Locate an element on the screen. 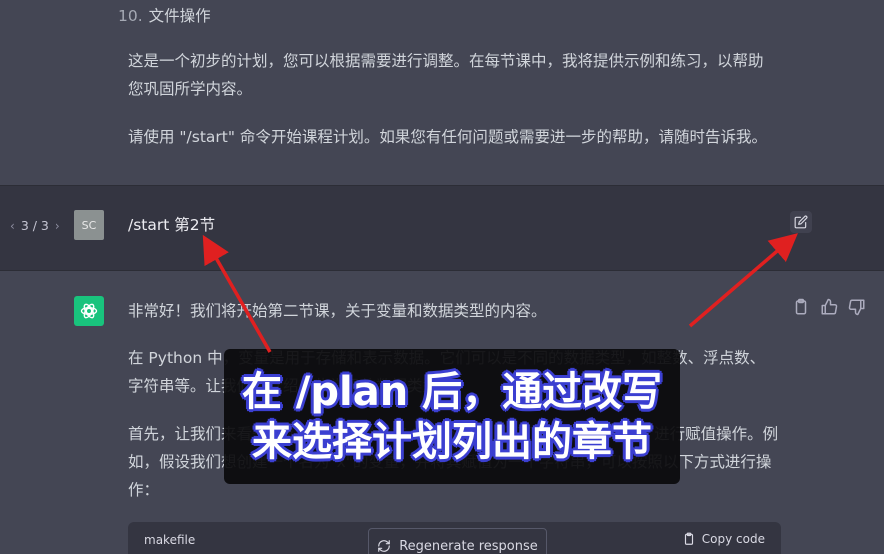 This screenshot has width=884, height=554. response-pager: ‹ 3 / 3 › is located at coordinates (35, 225).